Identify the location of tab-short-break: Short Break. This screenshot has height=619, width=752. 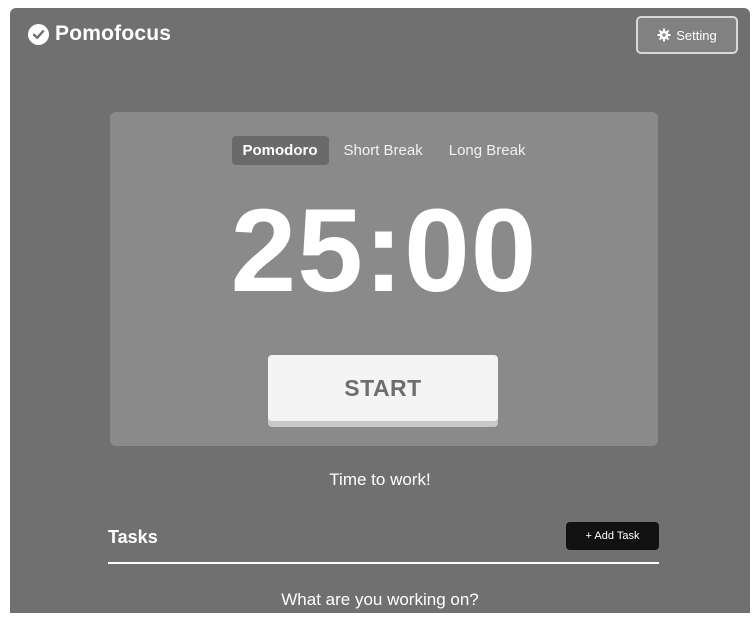
(383, 150).